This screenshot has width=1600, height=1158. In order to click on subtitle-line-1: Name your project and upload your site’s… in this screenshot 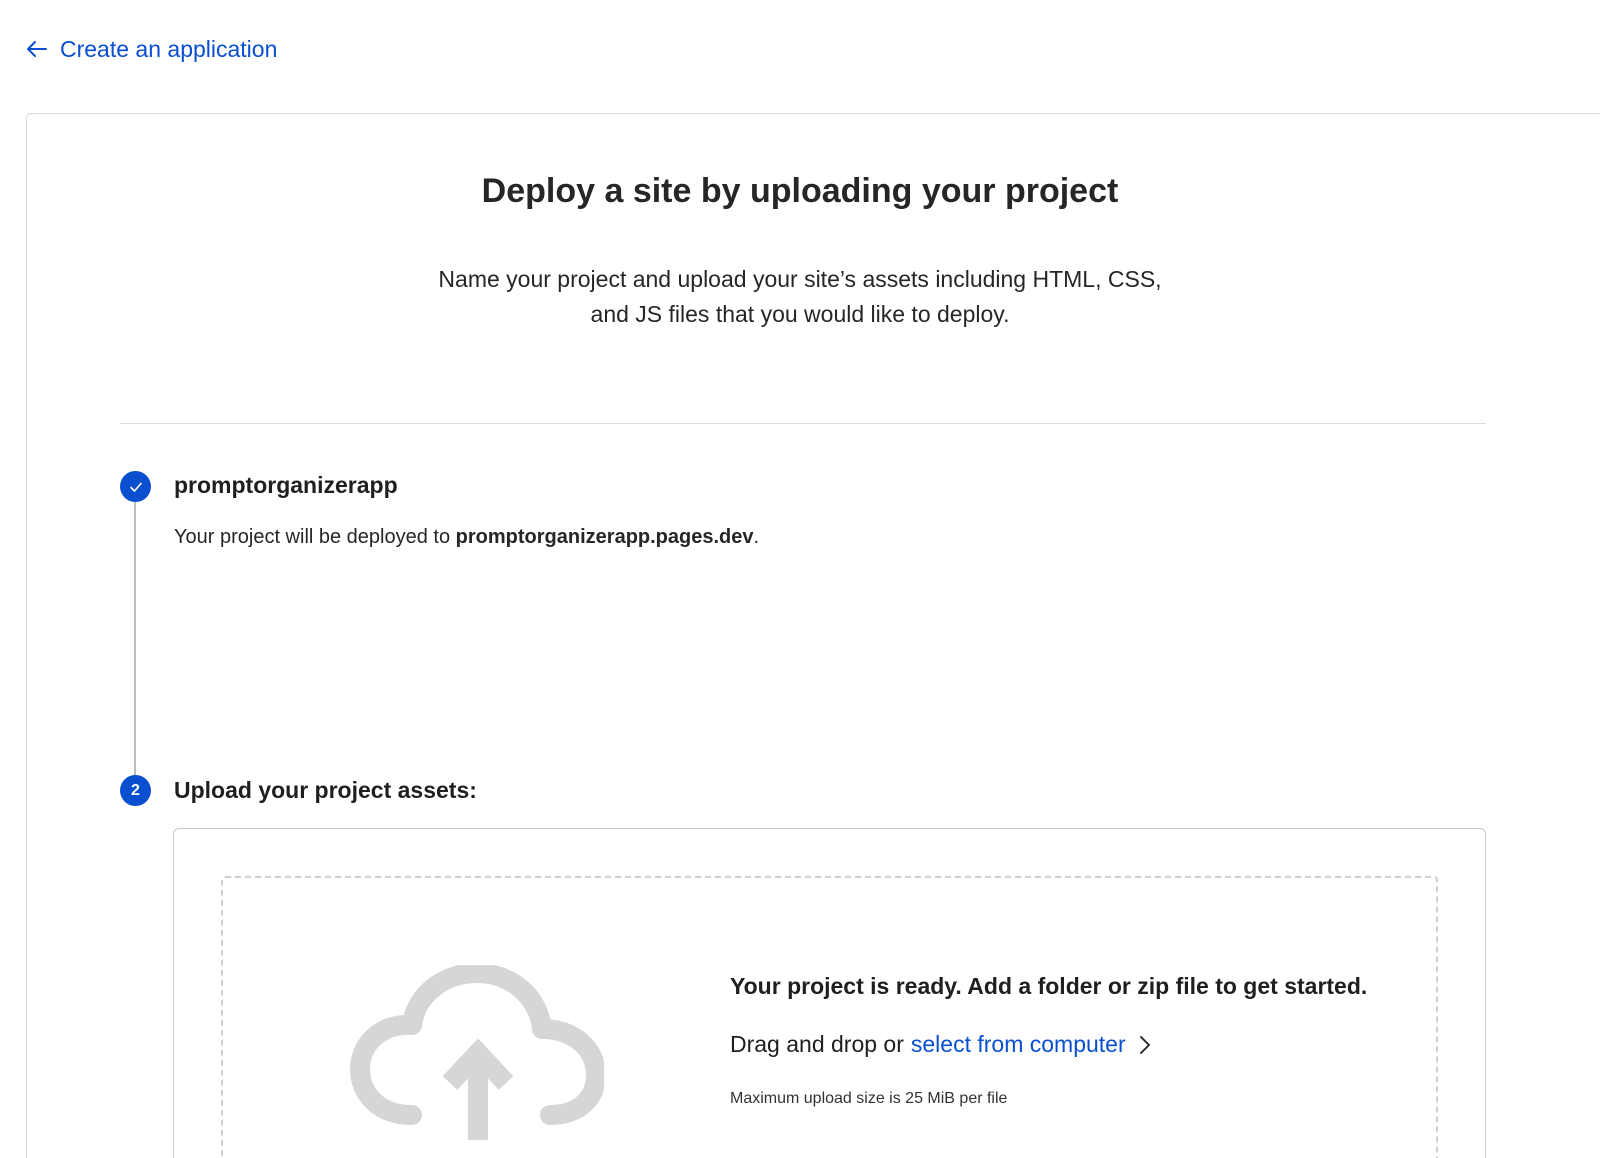, I will do `click(800, 279)`.